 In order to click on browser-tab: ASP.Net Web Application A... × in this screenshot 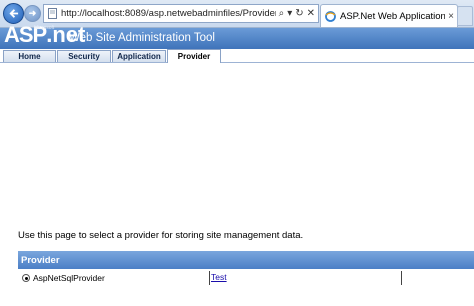, I will do `click(389, 15)`.